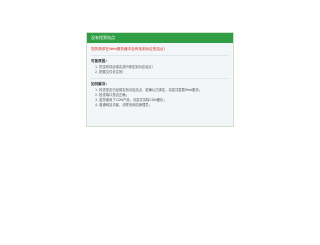  Describe the element at coordinates (126, 67) in the screenshot. I see `cause-text: 您没有将此域名或IP绑定到对应站点!` at that location.